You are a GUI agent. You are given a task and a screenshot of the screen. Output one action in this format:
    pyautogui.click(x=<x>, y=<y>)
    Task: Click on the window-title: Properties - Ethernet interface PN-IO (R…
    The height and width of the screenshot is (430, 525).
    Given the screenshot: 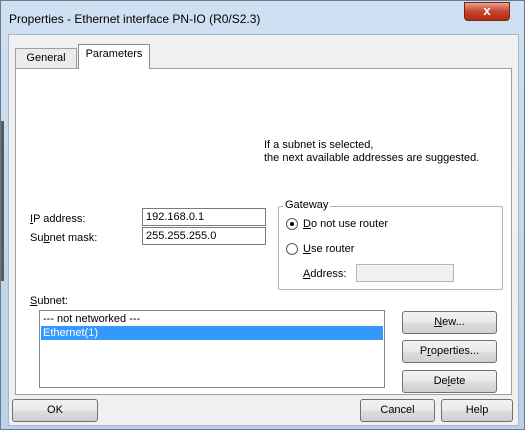 What is the action you would take?
    pyautogui.click(x=135, y=19)
    